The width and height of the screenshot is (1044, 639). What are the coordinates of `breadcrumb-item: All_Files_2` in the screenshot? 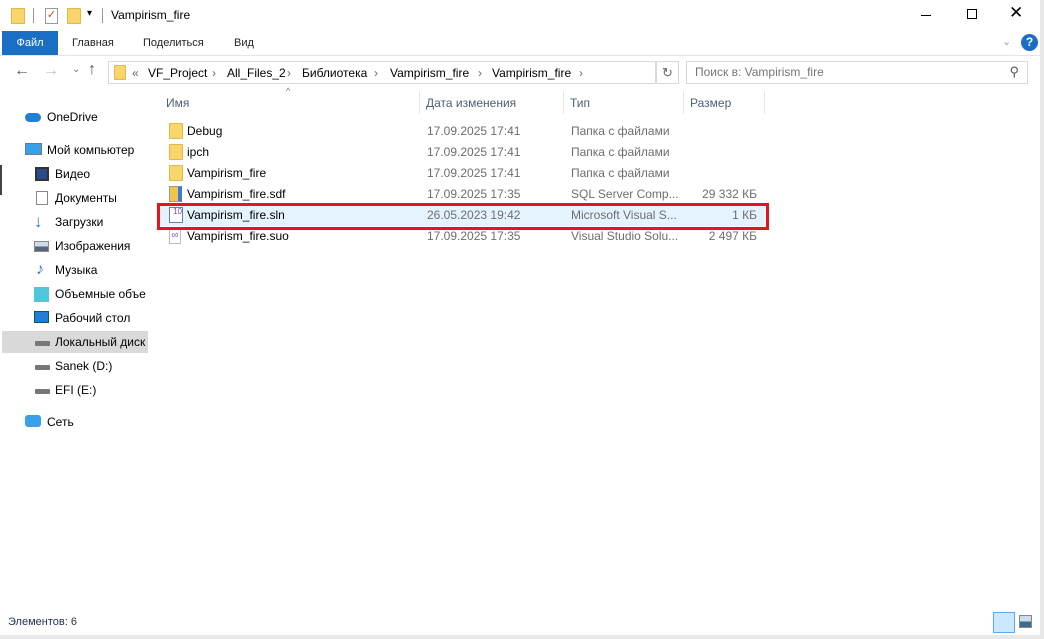 It's located at (256, 73).